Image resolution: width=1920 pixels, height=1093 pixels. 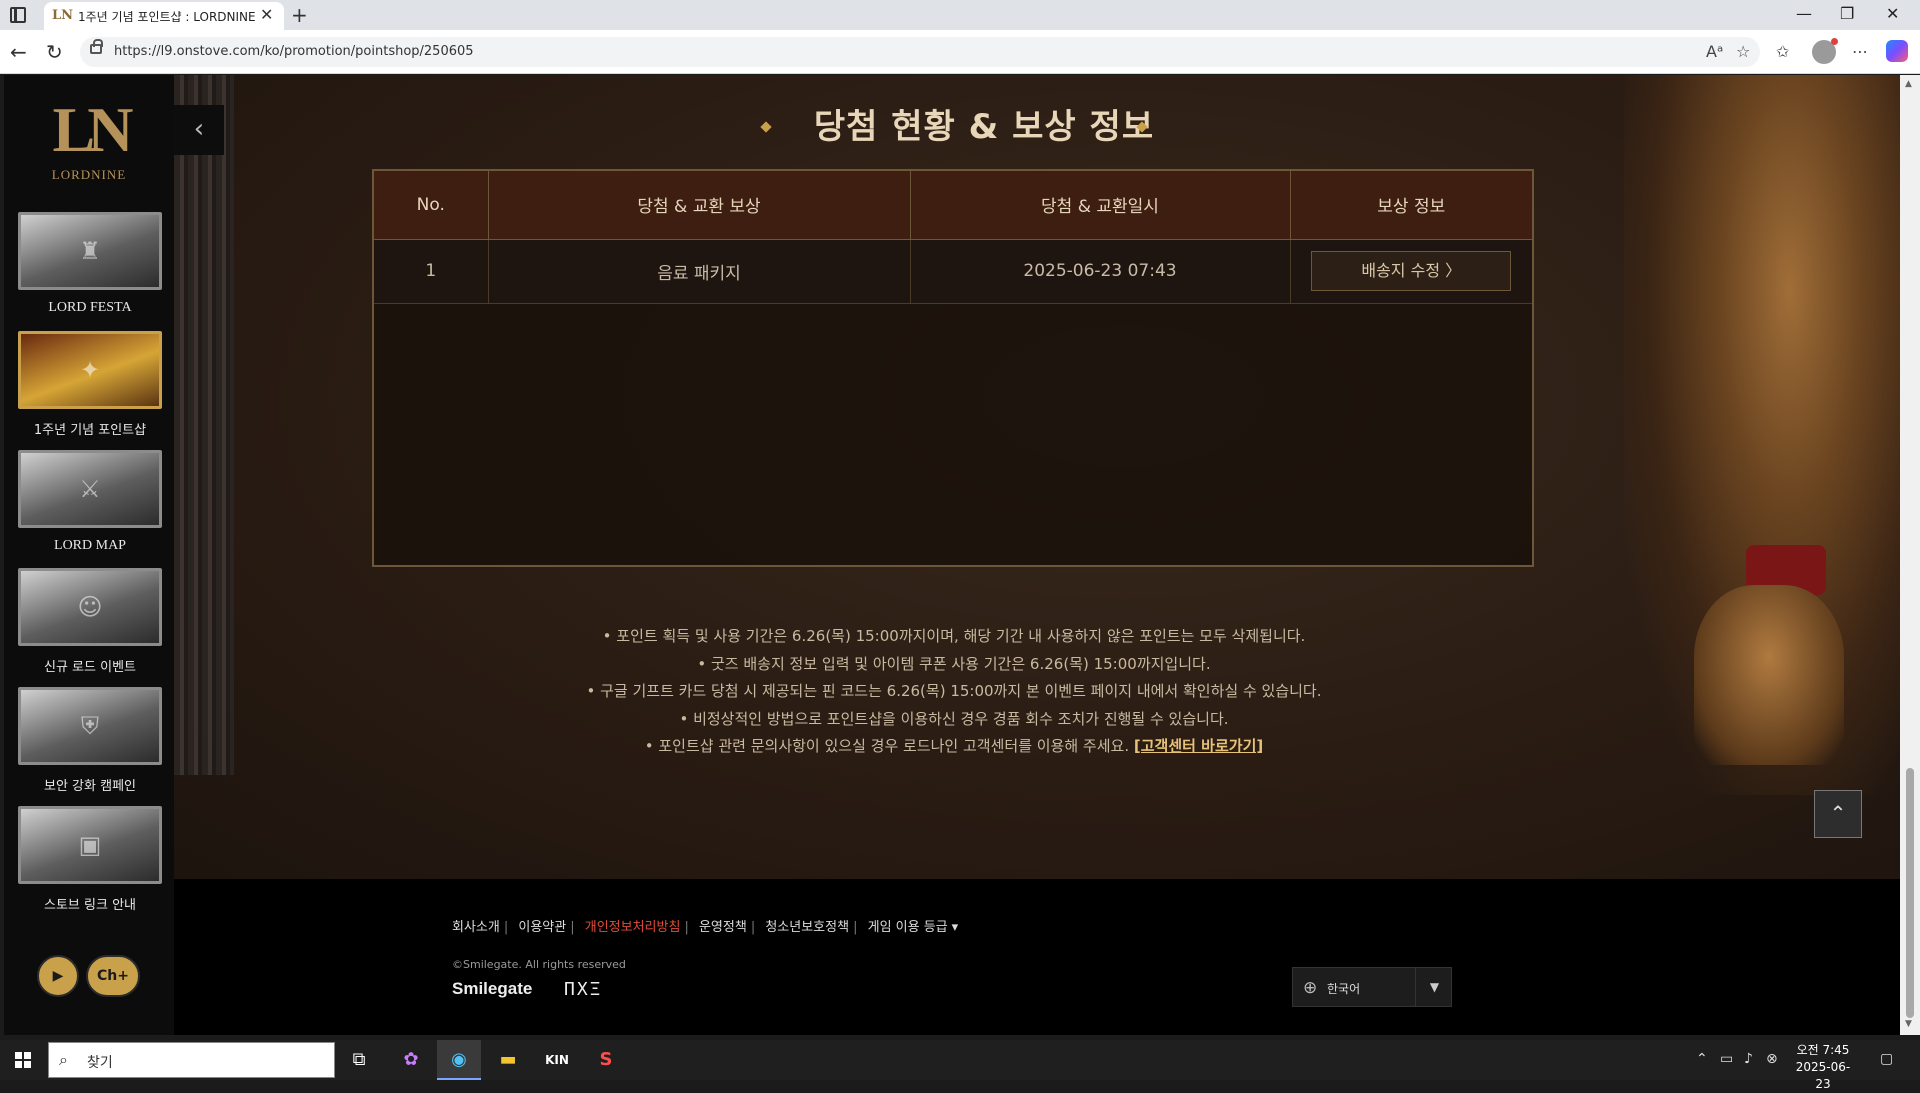 I want to click on sidebar-item-pointshop: ✦ 1주년 기념 포인트샵, so click(x=90, y=386).